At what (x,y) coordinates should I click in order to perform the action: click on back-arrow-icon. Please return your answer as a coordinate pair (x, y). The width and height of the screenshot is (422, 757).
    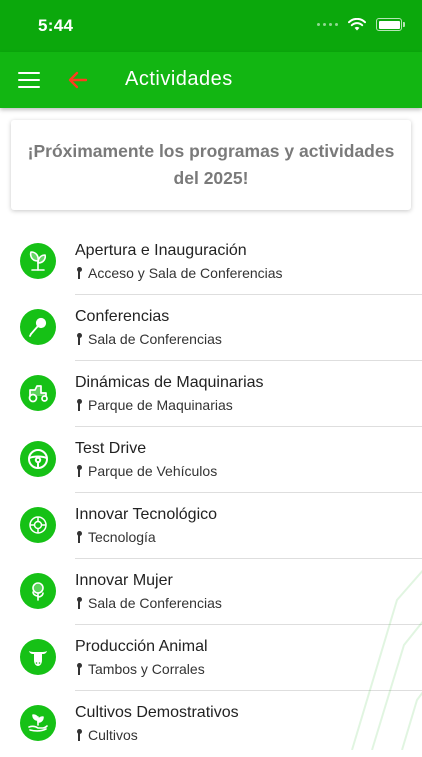
    Looking at the image, I should click on (78, 80).